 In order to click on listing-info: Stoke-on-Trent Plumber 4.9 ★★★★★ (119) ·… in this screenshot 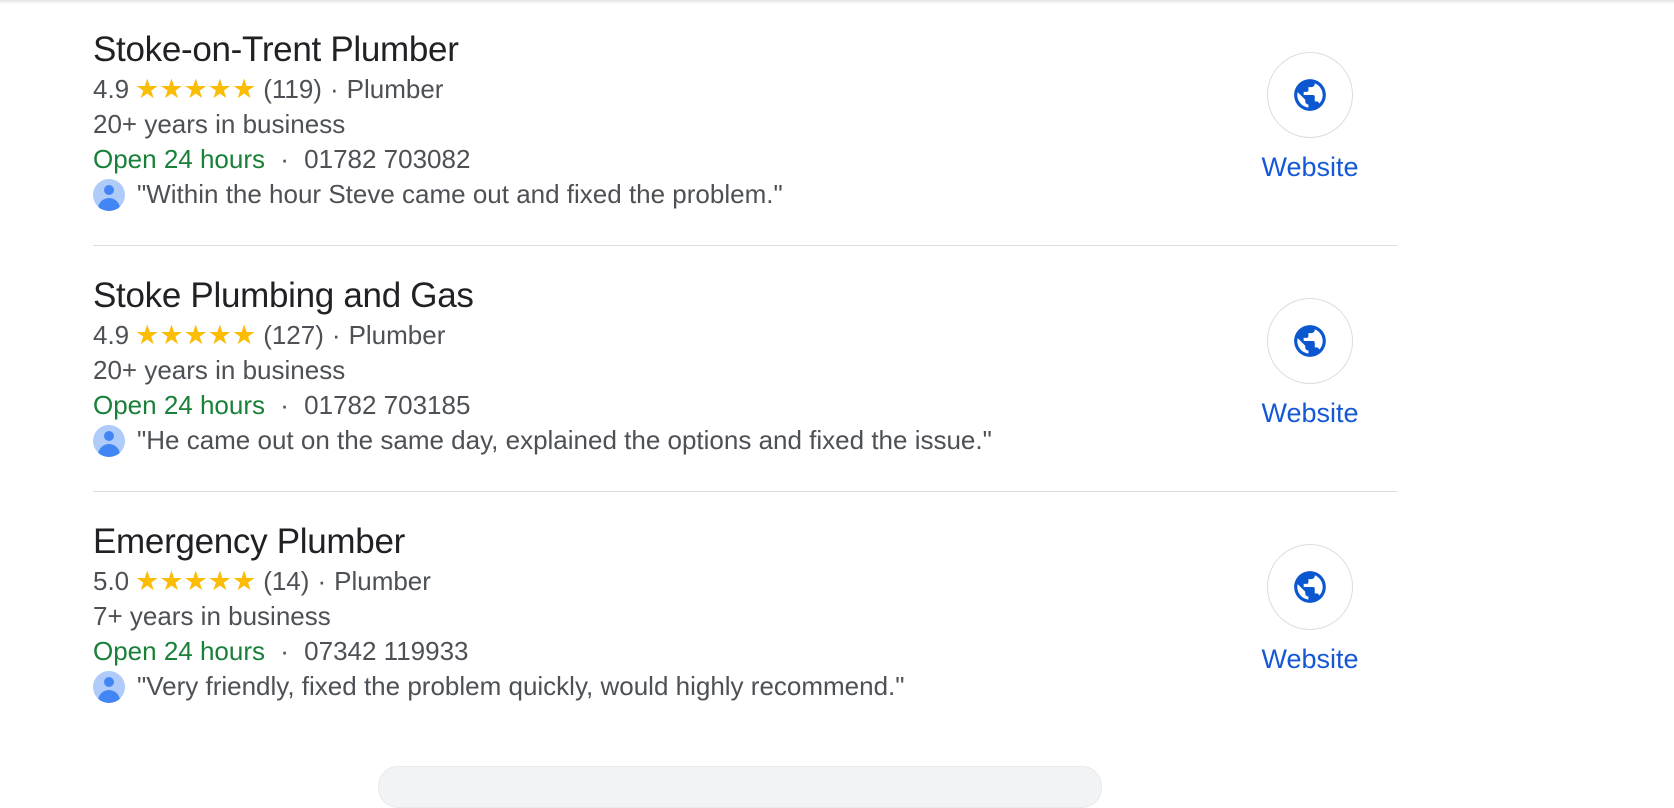, I will do `click(438, 120)`.